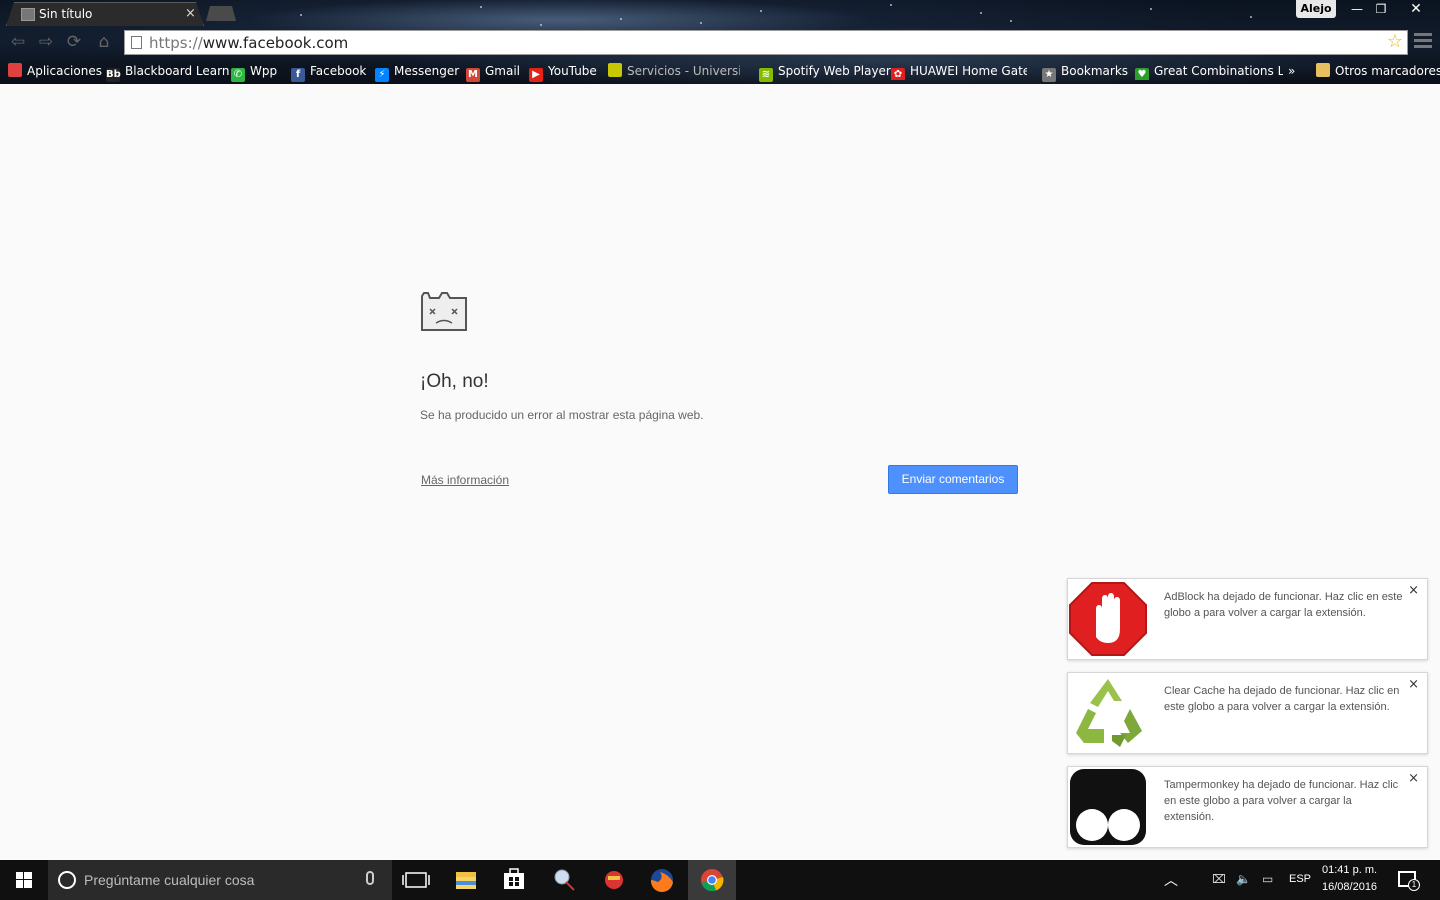  I want to click on other-bookmarks-folder: Otros marcadores, so click(1378, 71).